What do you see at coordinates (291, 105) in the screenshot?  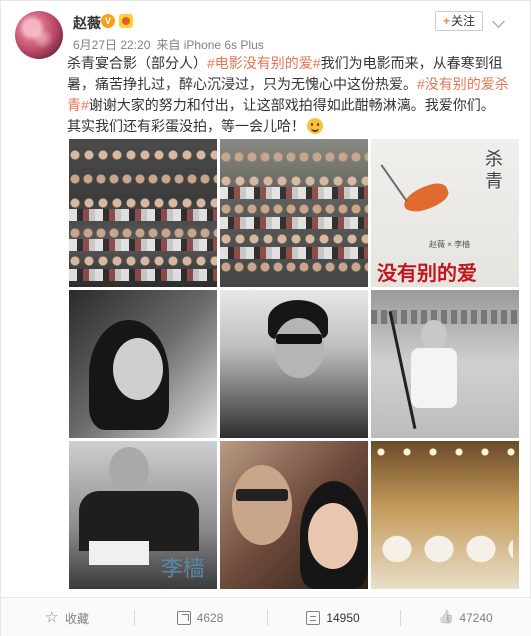 I see `post-text-3: 谢谢大家的努力和付出，让这部戏拍得如此酣畅淋漓。我爱你们。` at bounding box center [291, 105].